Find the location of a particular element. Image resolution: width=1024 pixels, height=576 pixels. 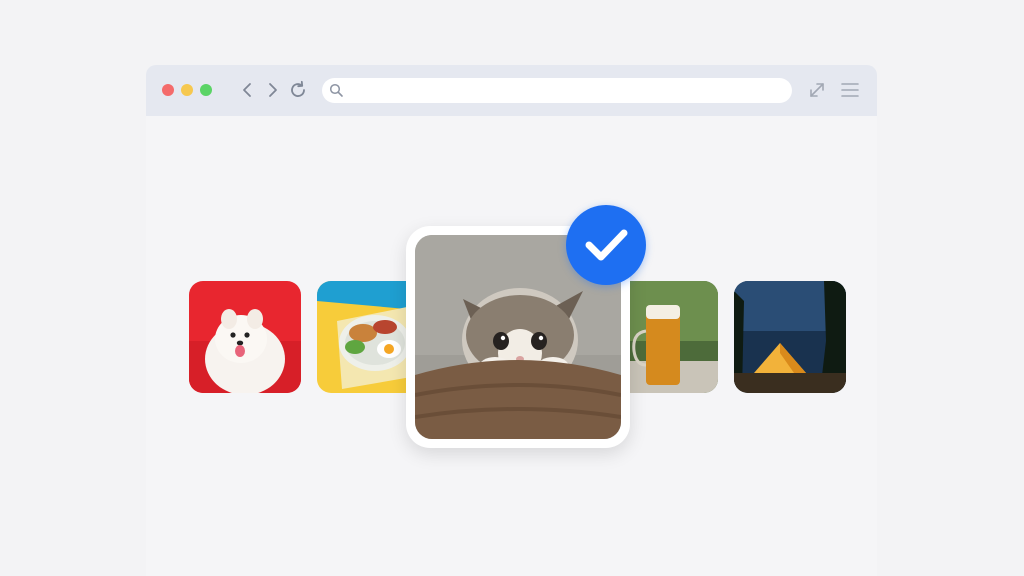

url-input is located at coordinates (567, 91).